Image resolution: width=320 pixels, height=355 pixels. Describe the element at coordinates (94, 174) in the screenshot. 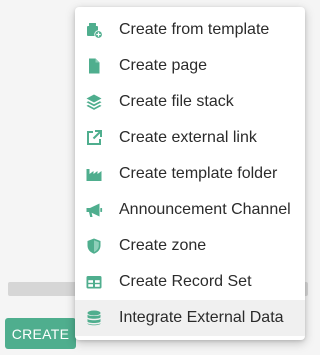

I see `factory-icon` at that location.